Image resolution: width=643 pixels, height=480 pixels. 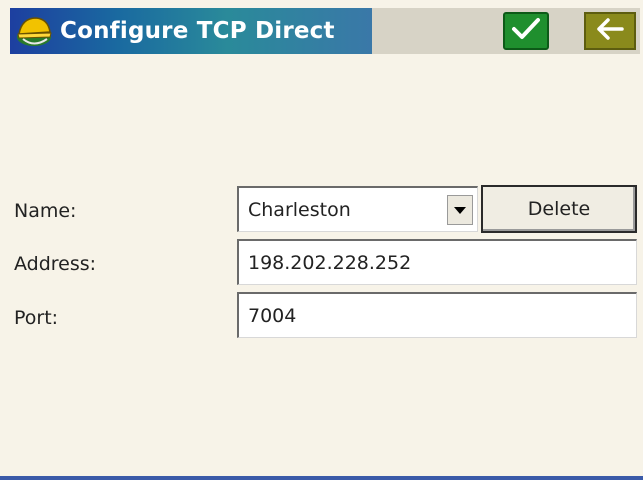 What do you see at coordinates (299, 209) in the screenshot?
I see `name-dropdown-value: Charleston` at bounding box center [299, 209].